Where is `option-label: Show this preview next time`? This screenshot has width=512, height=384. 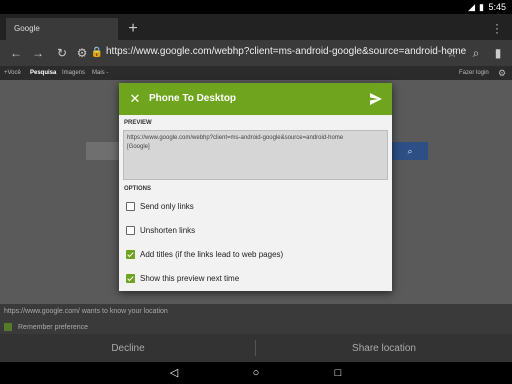
option-label: Show this preview next time is located at coordinates (190, 278).